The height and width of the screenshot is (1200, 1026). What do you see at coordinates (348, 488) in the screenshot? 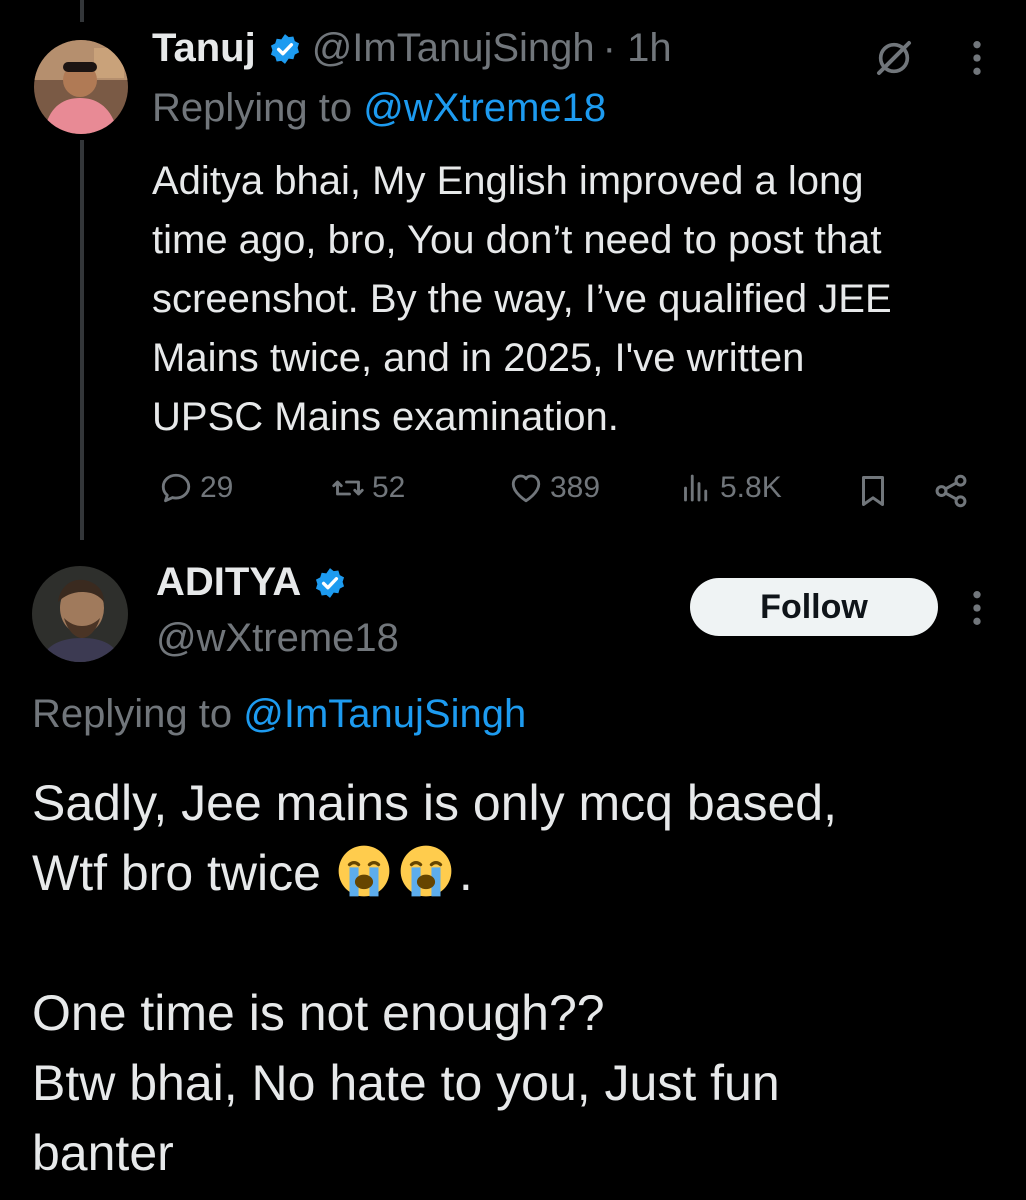
I see `repost-icon` at bounding box center [348, 488].